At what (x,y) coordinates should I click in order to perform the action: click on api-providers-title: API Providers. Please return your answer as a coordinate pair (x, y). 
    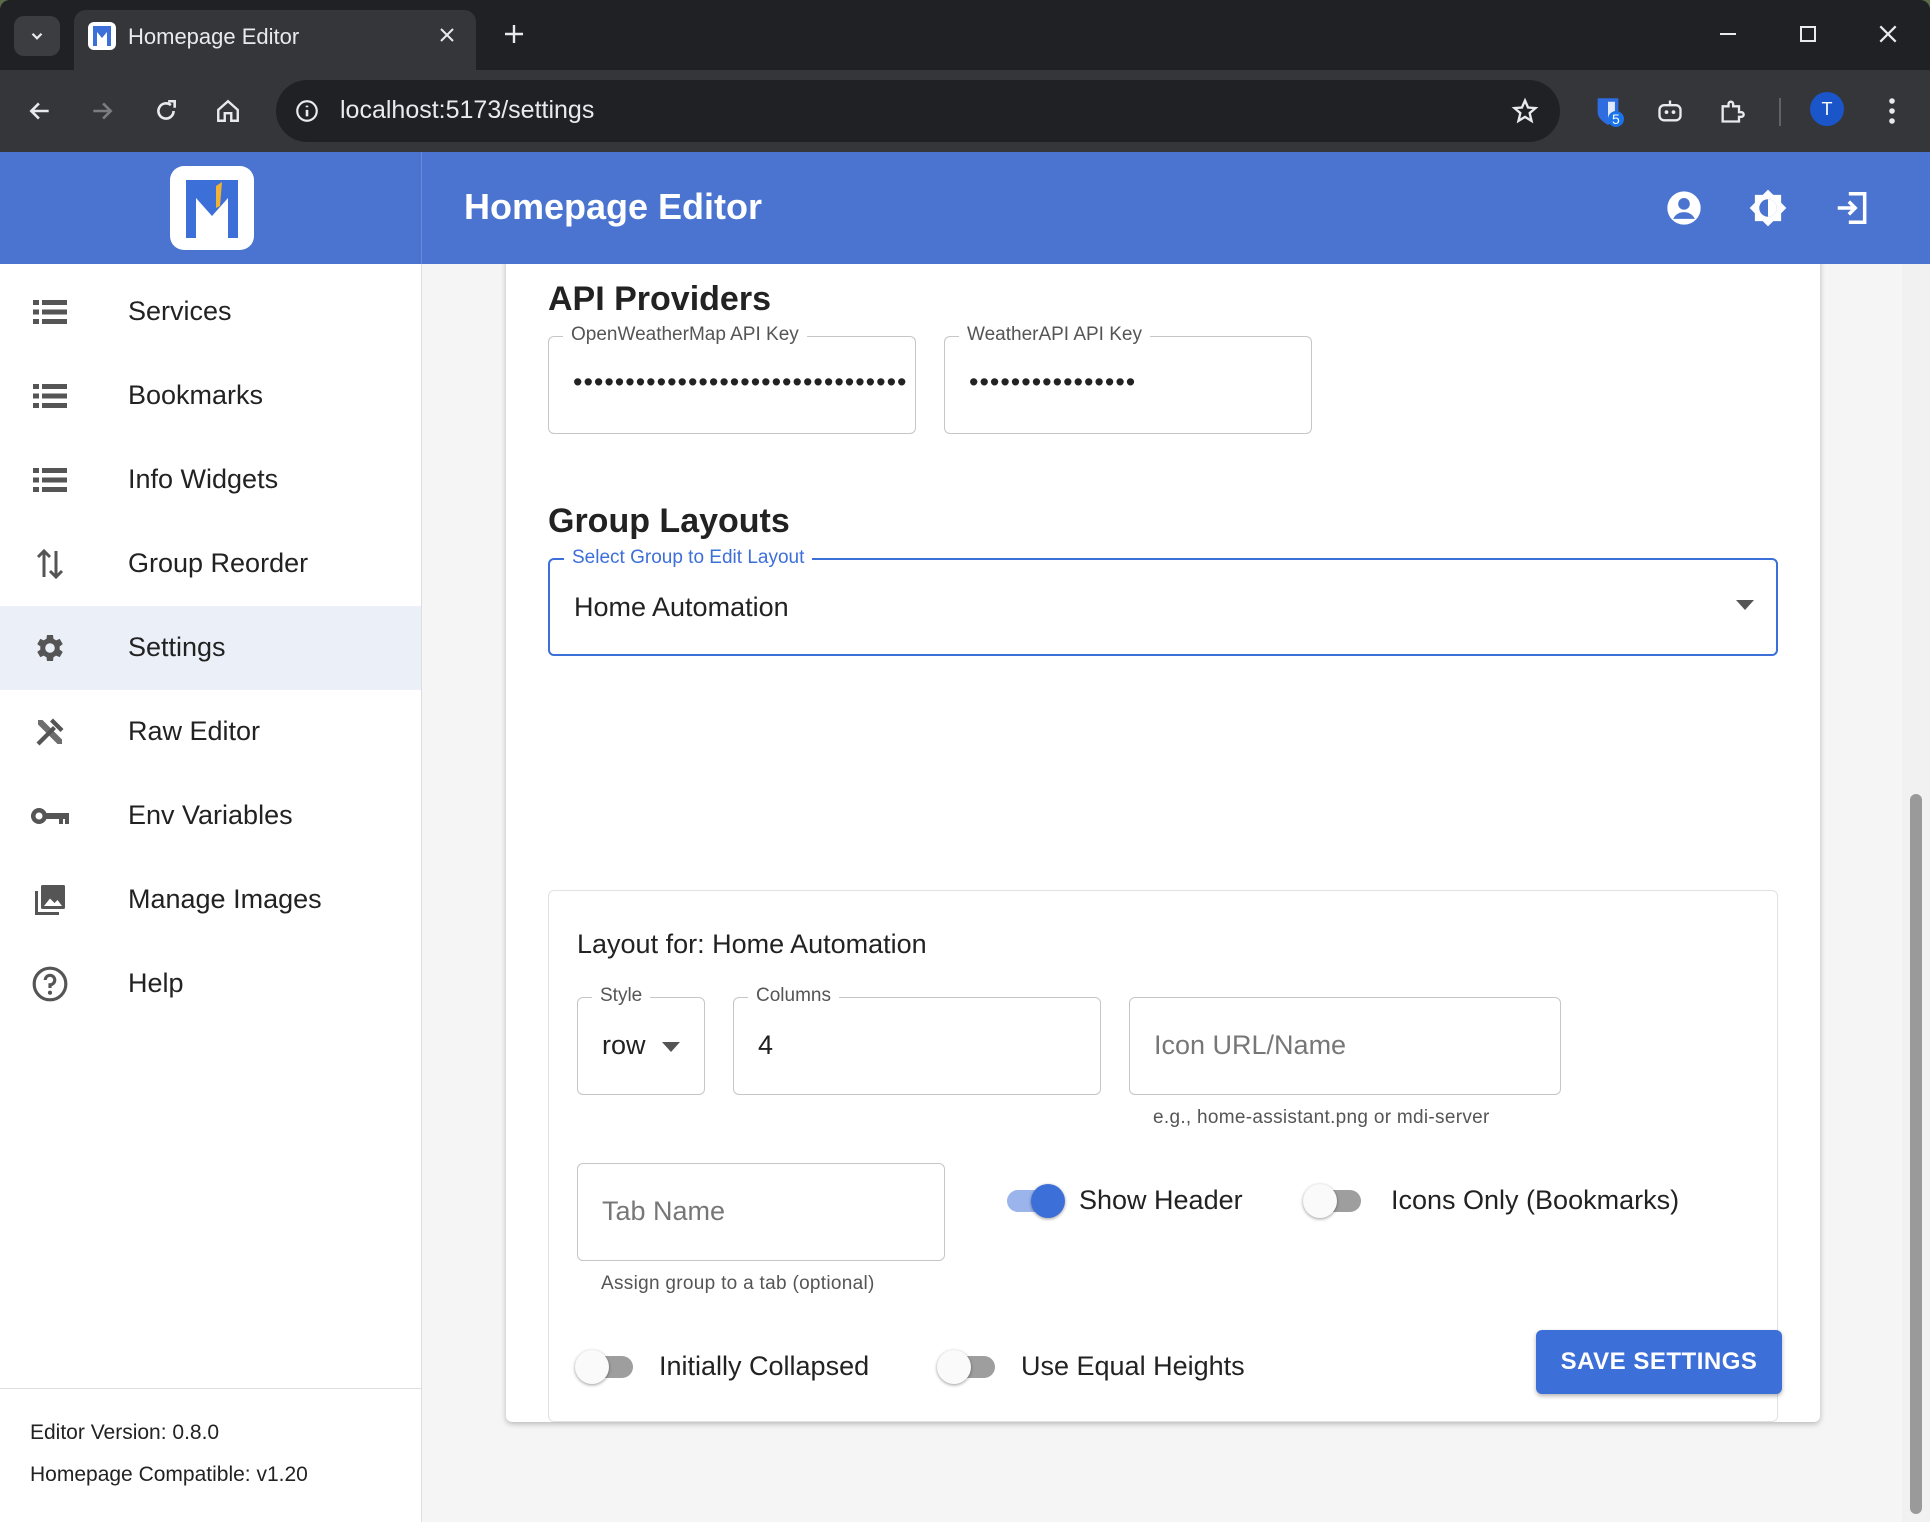
    Looking at the image, I should click on (659, 299).